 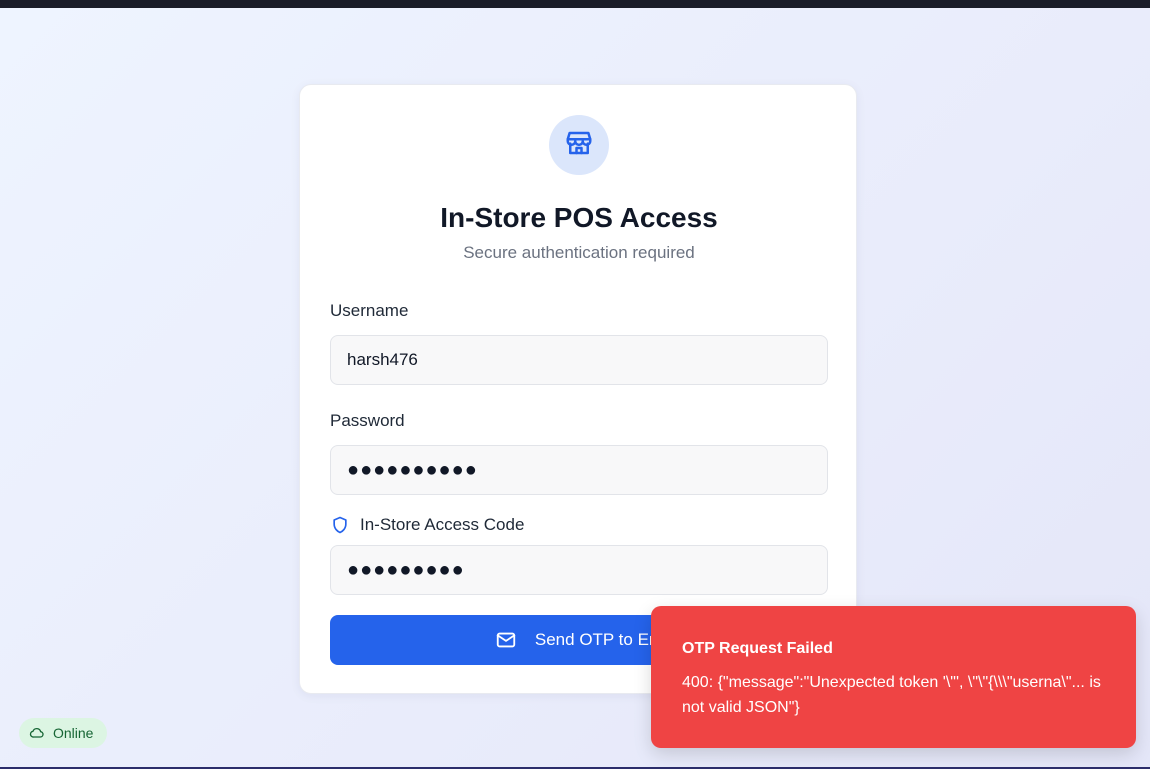 I want to click on password-label: Password, so click(x=367, y=420).